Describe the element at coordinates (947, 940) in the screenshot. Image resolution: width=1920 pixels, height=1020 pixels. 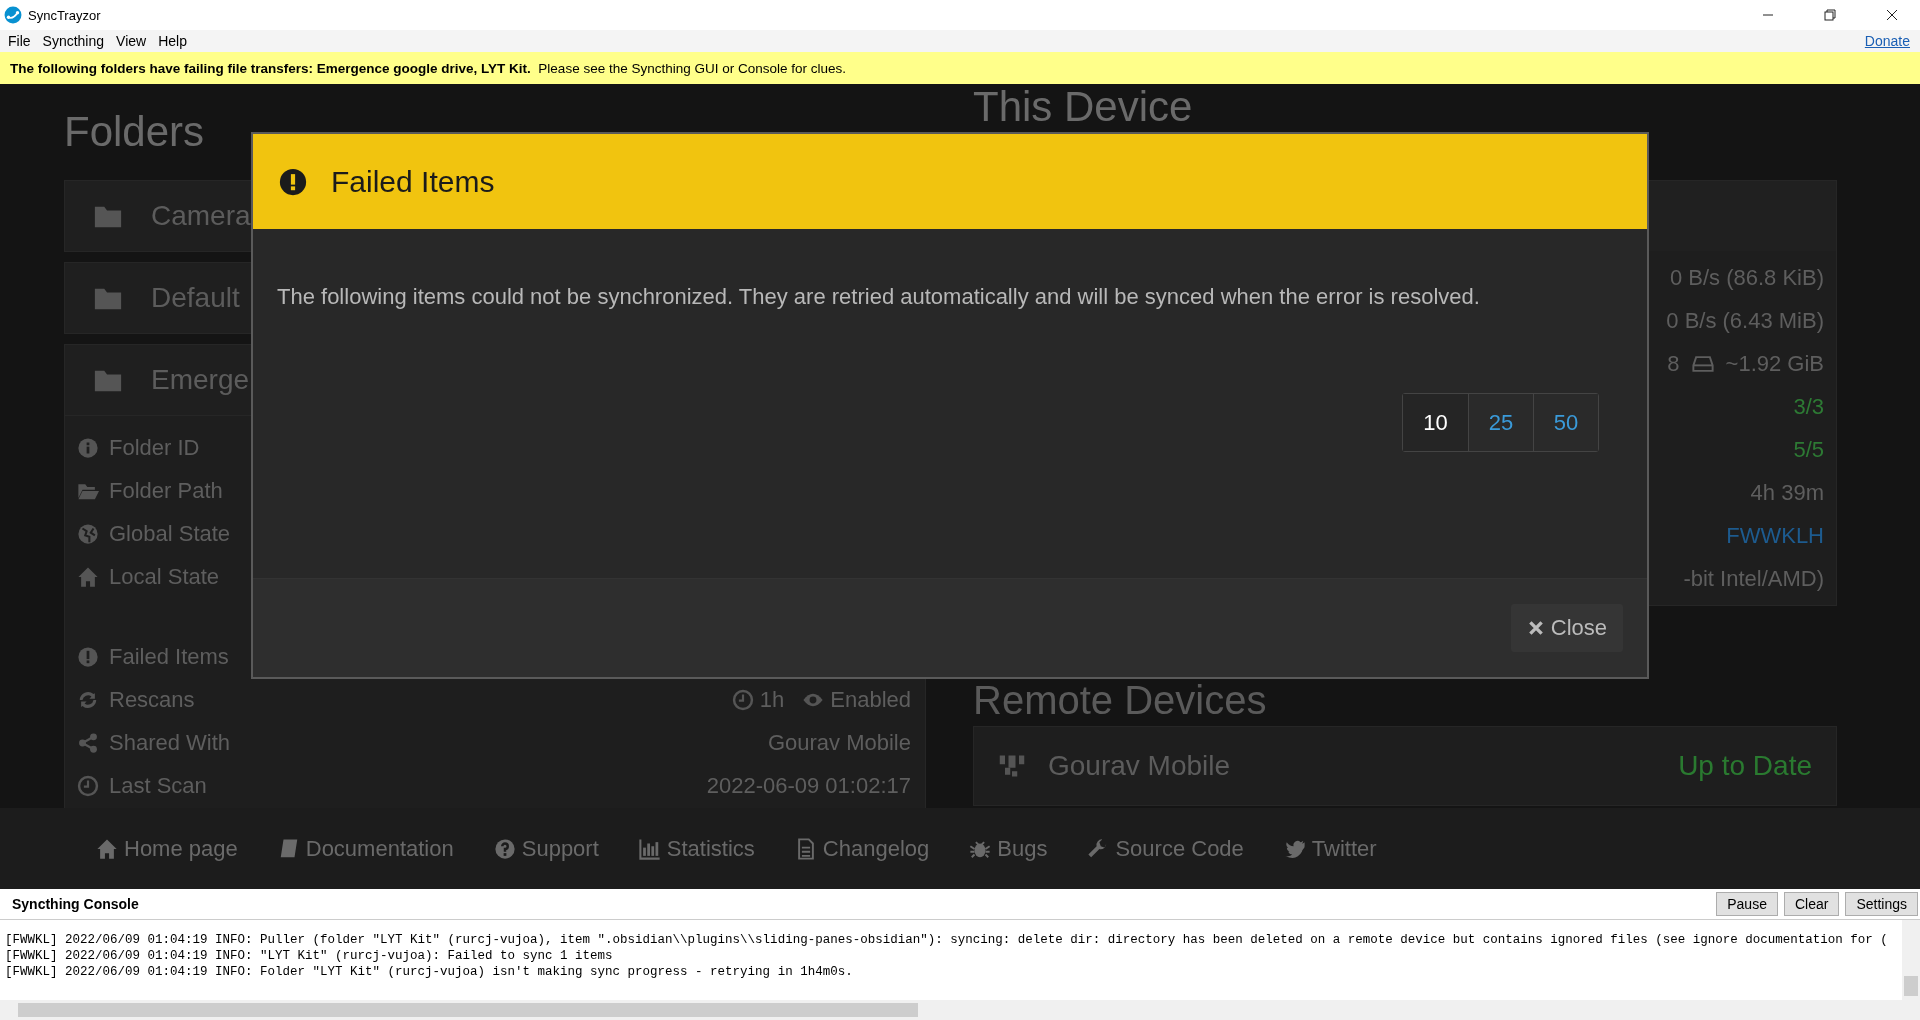
I see `log-line: [FWWKL] 2022/06/09 01:04:19 INFO: Puller (folder "LYT Kit" (rurcj-vujoa), item ".obsidian\\plugins\\sliding-panes-obsidian"): syncing: delete dir: directory has been deleted on a remote device but contains ignored files (see ignore documentation for (` at that location.